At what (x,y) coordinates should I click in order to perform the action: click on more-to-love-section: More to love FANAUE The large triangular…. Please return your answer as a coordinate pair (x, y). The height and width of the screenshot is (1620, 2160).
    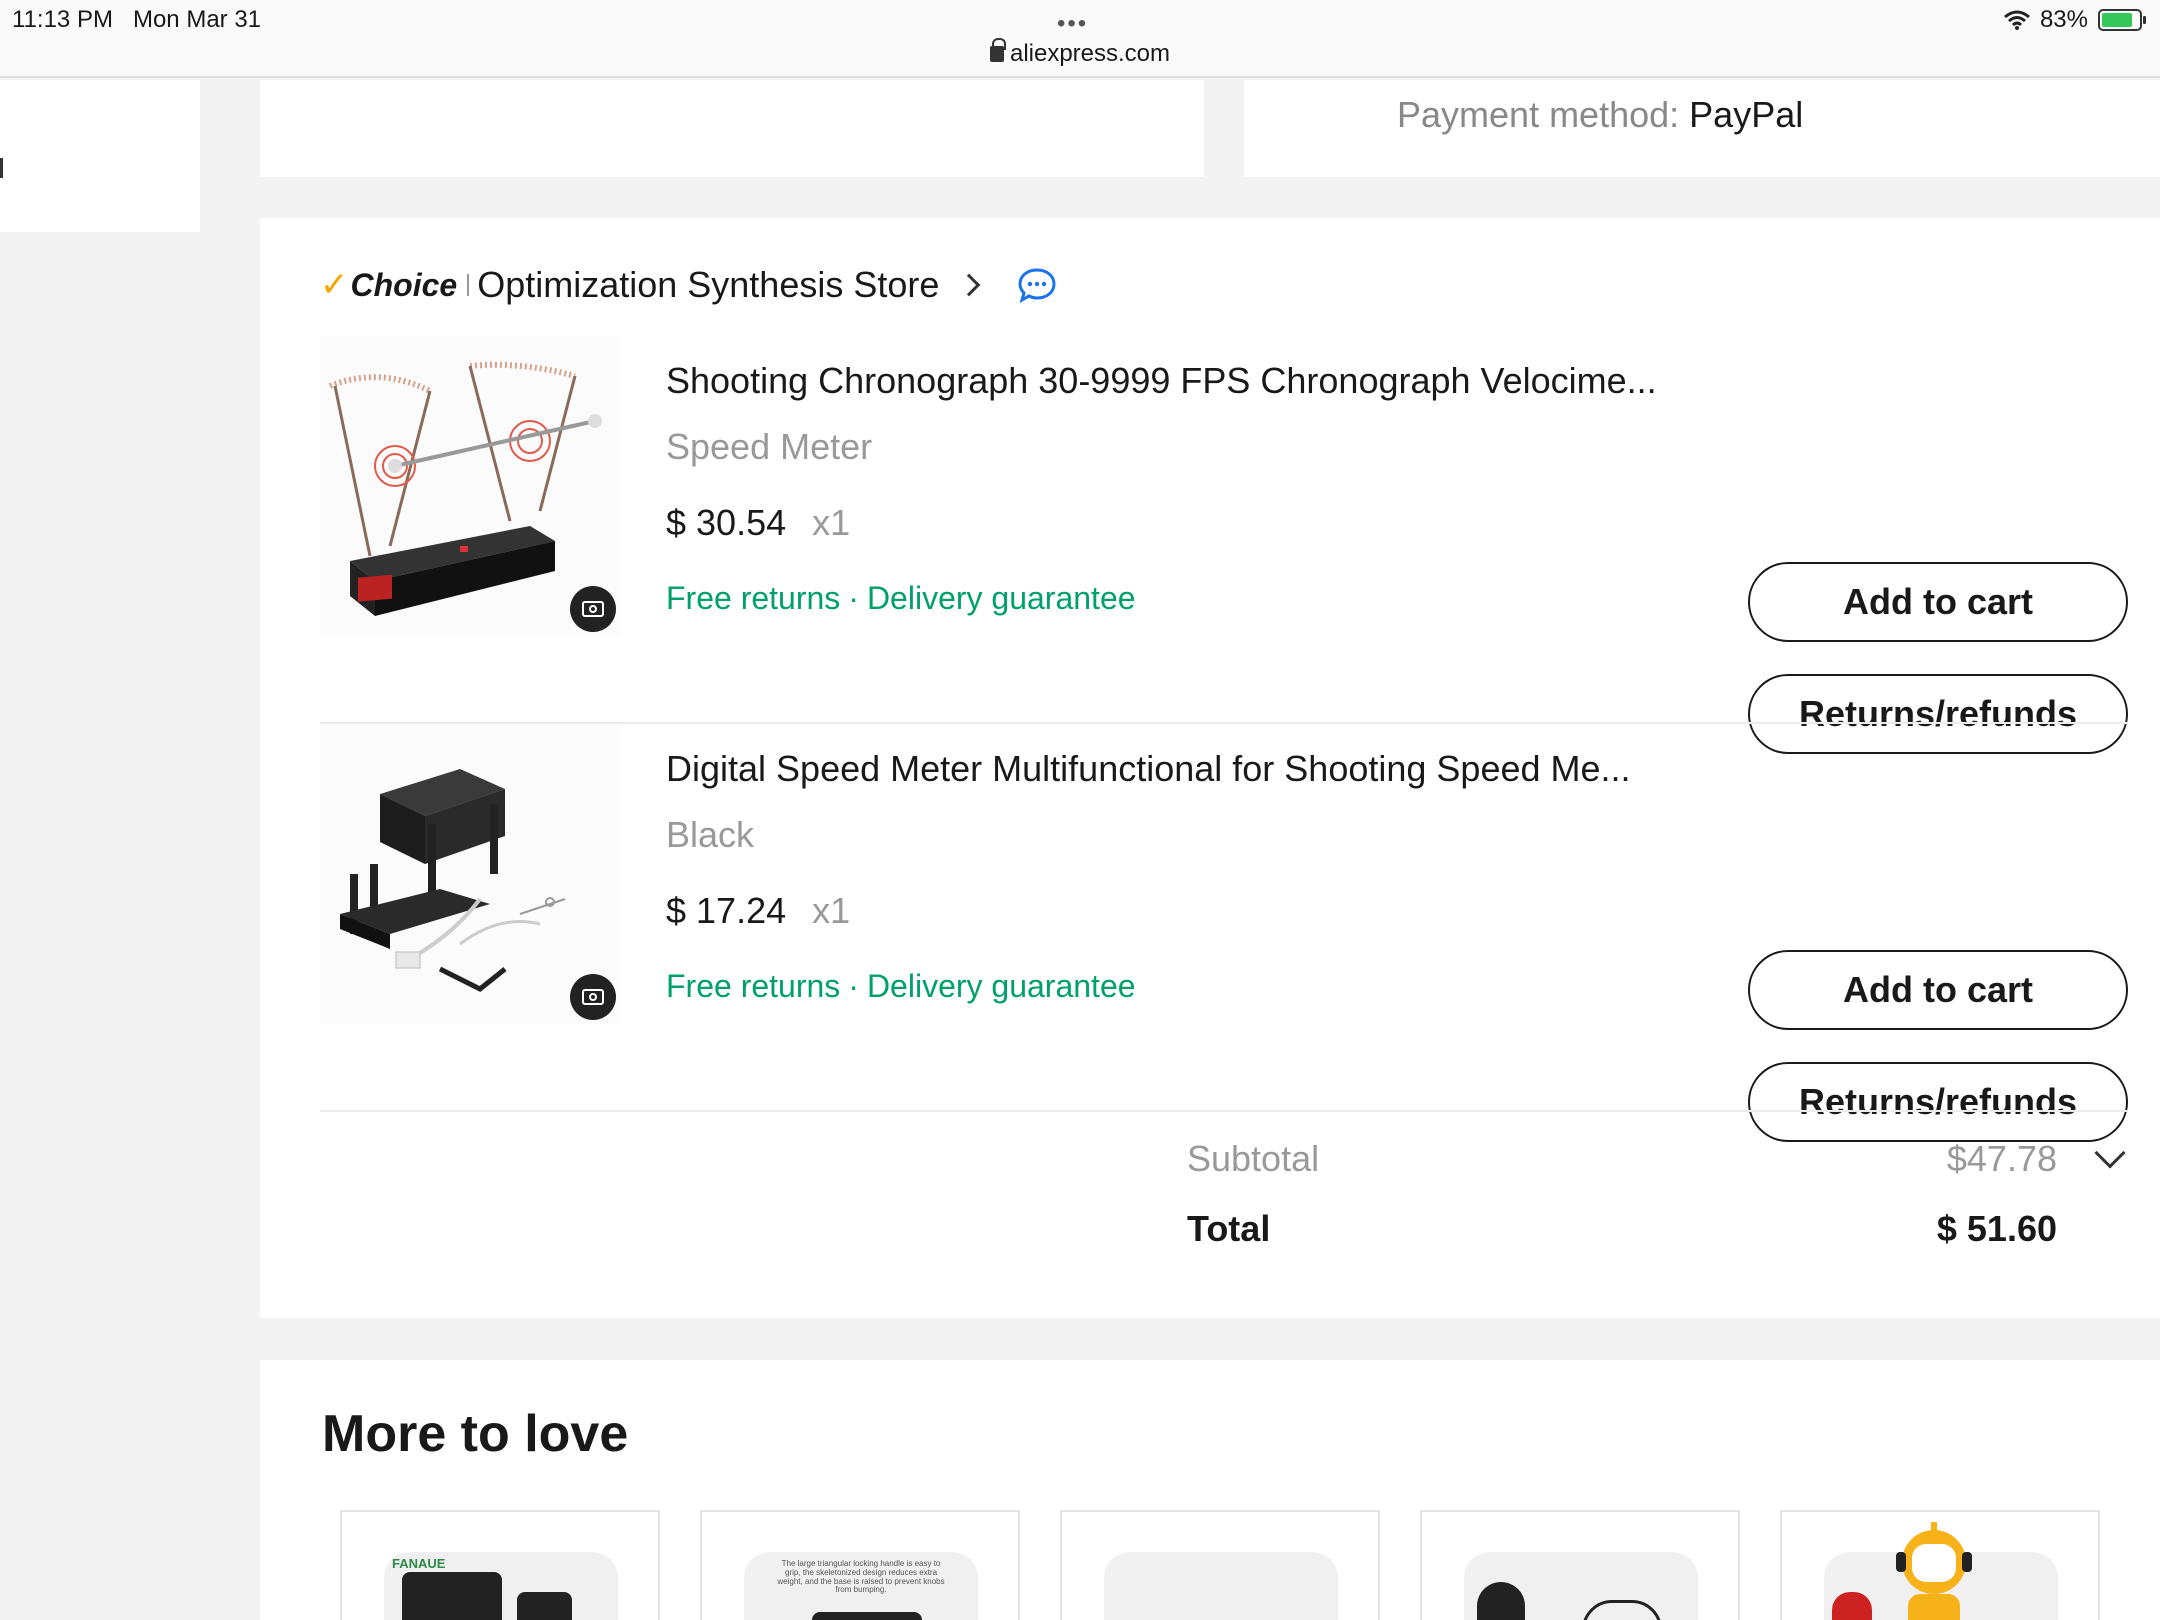
    Looking at the image, I should click on (1210, 1490).